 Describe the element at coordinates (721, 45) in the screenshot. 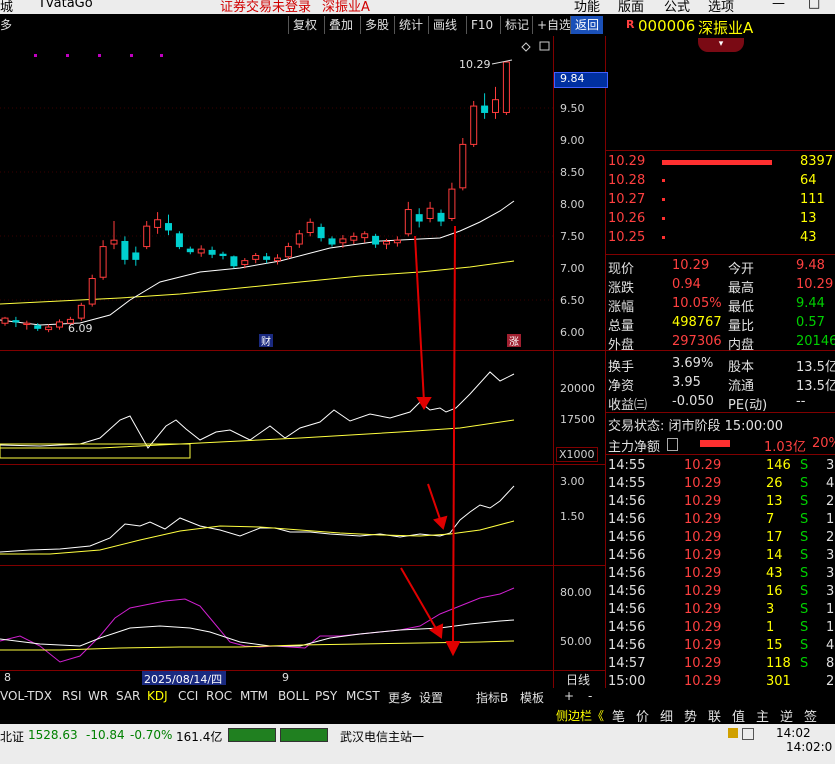

I see `collapse-toggle: ▾` at that location.